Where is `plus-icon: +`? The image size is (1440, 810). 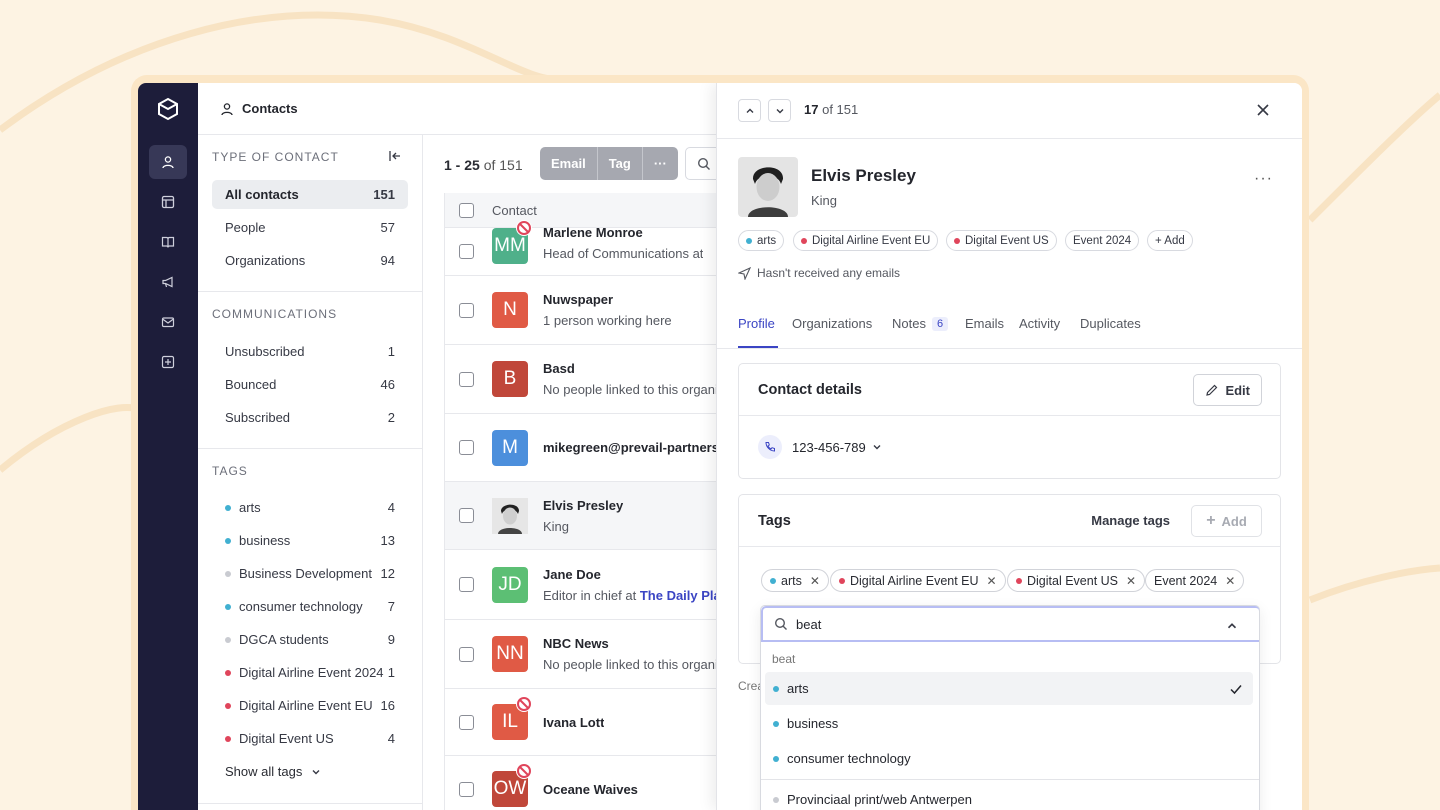 plus-icon: + is located at coordinates (1211, 520).